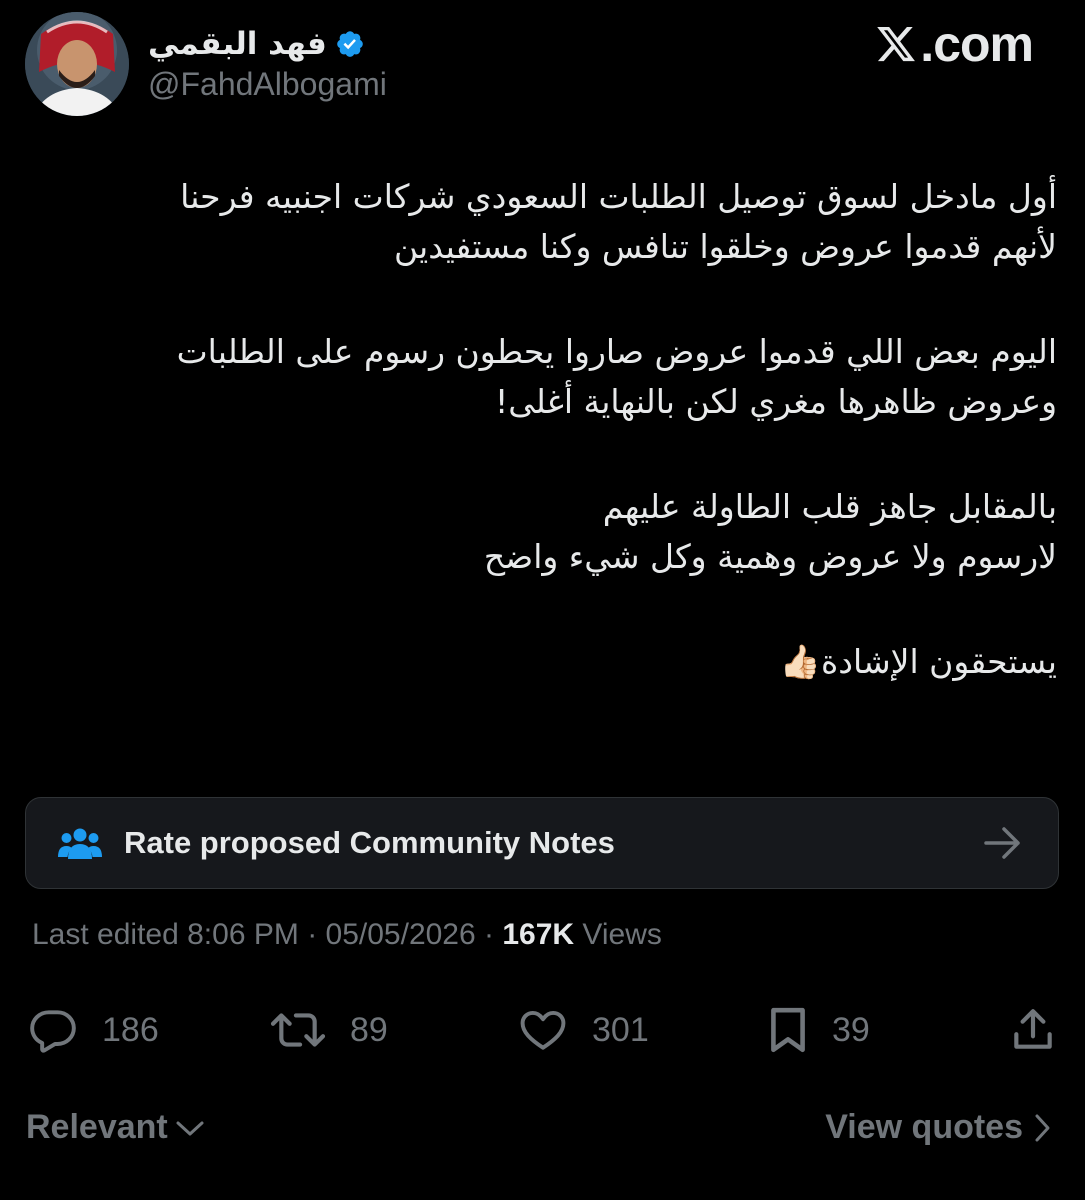 This screenshot has height=1200, width=1085. Describe the element at coordinates (298, 1030) in the screenshot. I see `repost-icon` at that location.